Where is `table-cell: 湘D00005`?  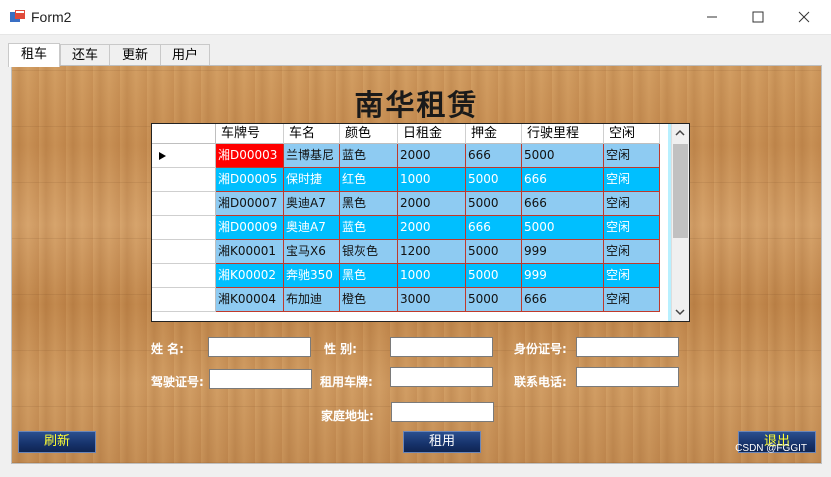 table-cell: 湘D00005 is located at coordinates (250, 180).